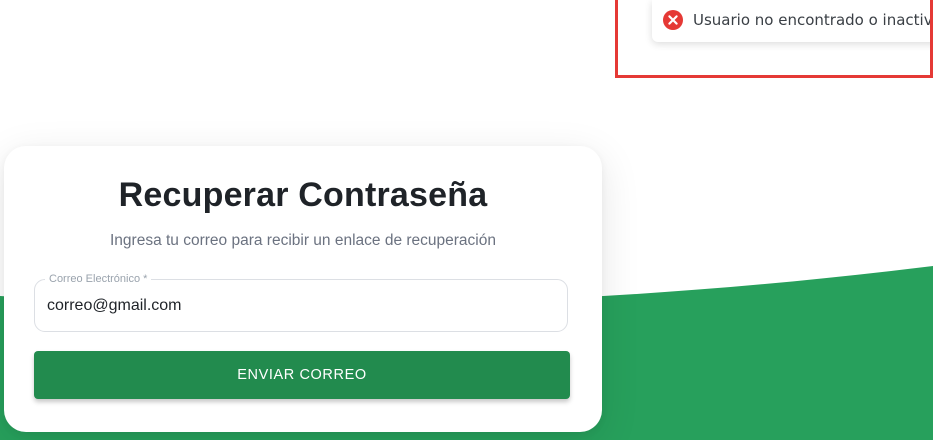 This screenshot has height=440, width=933. What do you see at coordinates (297, 306) in the screenshot?
I see `email-input` at bounding box center [297, 306].